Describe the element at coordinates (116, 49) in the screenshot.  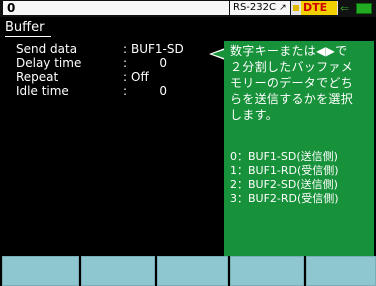
I see `param-send-data: Send data : BUF1-SD` at that location.